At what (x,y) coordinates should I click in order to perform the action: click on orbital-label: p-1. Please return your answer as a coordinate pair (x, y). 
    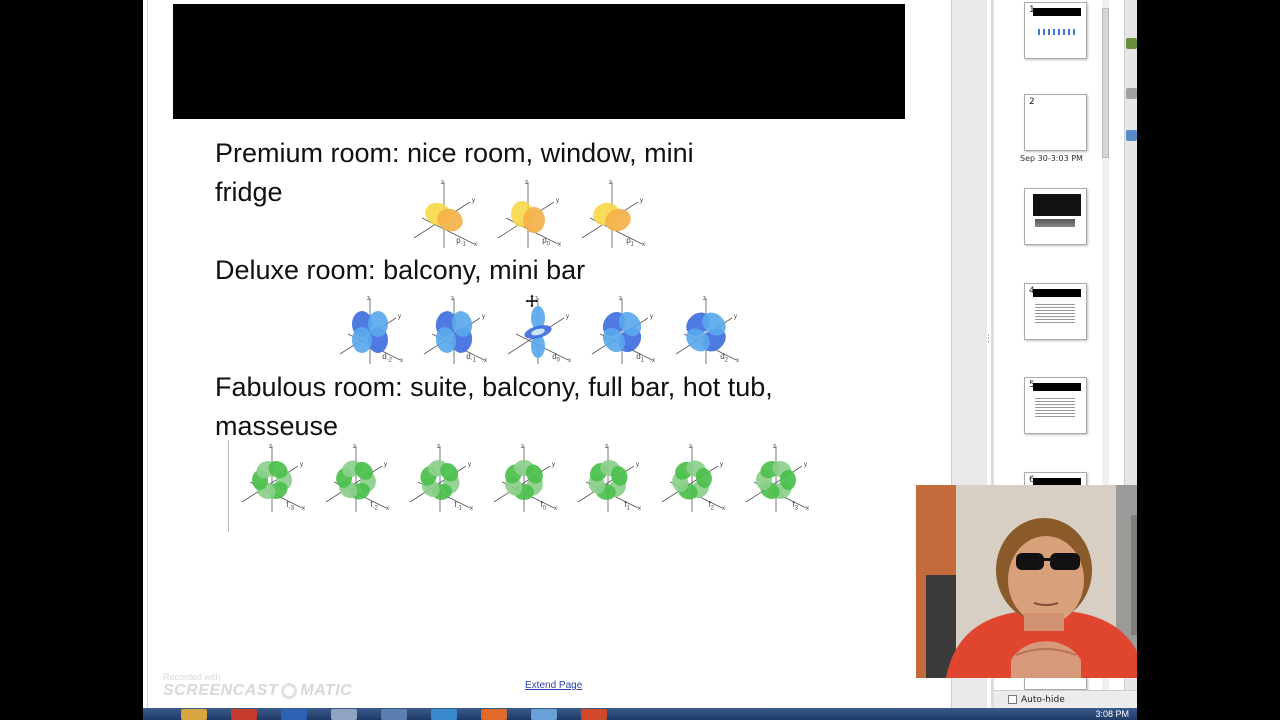
    Looking at the image, I should click on (461, 242).